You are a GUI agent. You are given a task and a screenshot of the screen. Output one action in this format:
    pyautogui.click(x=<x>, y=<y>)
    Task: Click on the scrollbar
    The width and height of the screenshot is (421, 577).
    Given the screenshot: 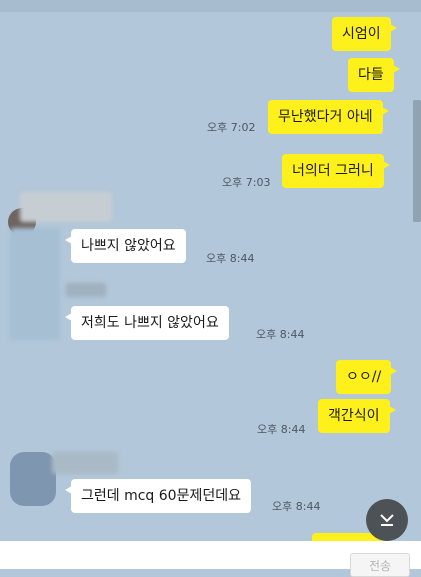 What is the action you would take?
    pyautogui.click(x=417, y=161)
    